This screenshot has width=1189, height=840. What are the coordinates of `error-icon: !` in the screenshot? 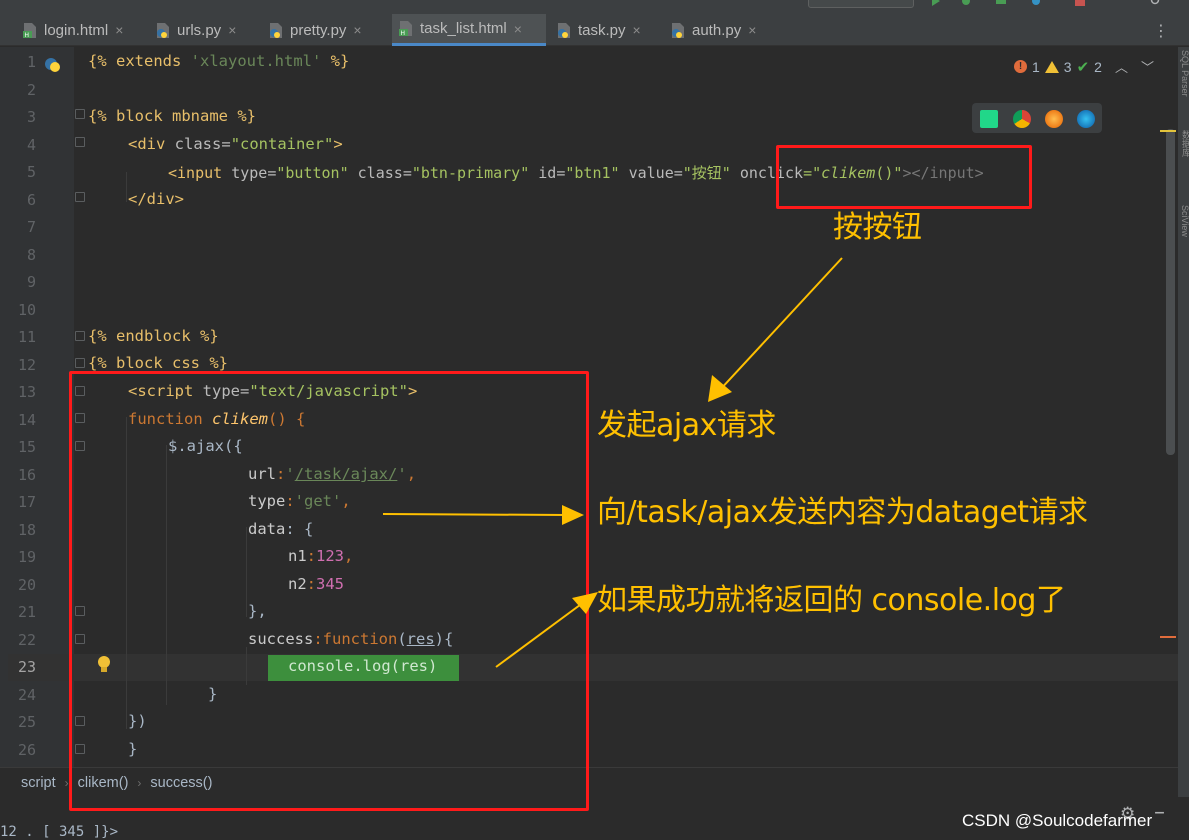 It's located at (1020, 66).